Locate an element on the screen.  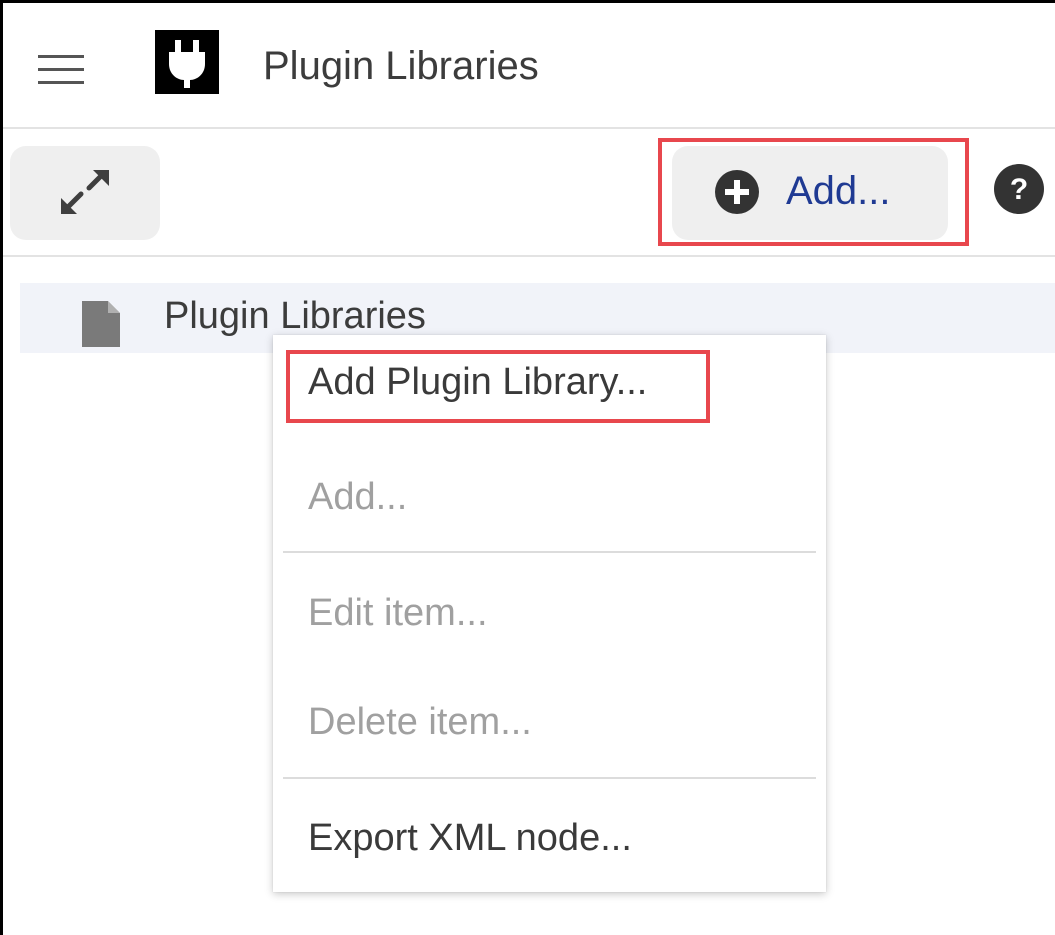
tree-item-label: Plugin Libraries is located at coordinates (295, 316).